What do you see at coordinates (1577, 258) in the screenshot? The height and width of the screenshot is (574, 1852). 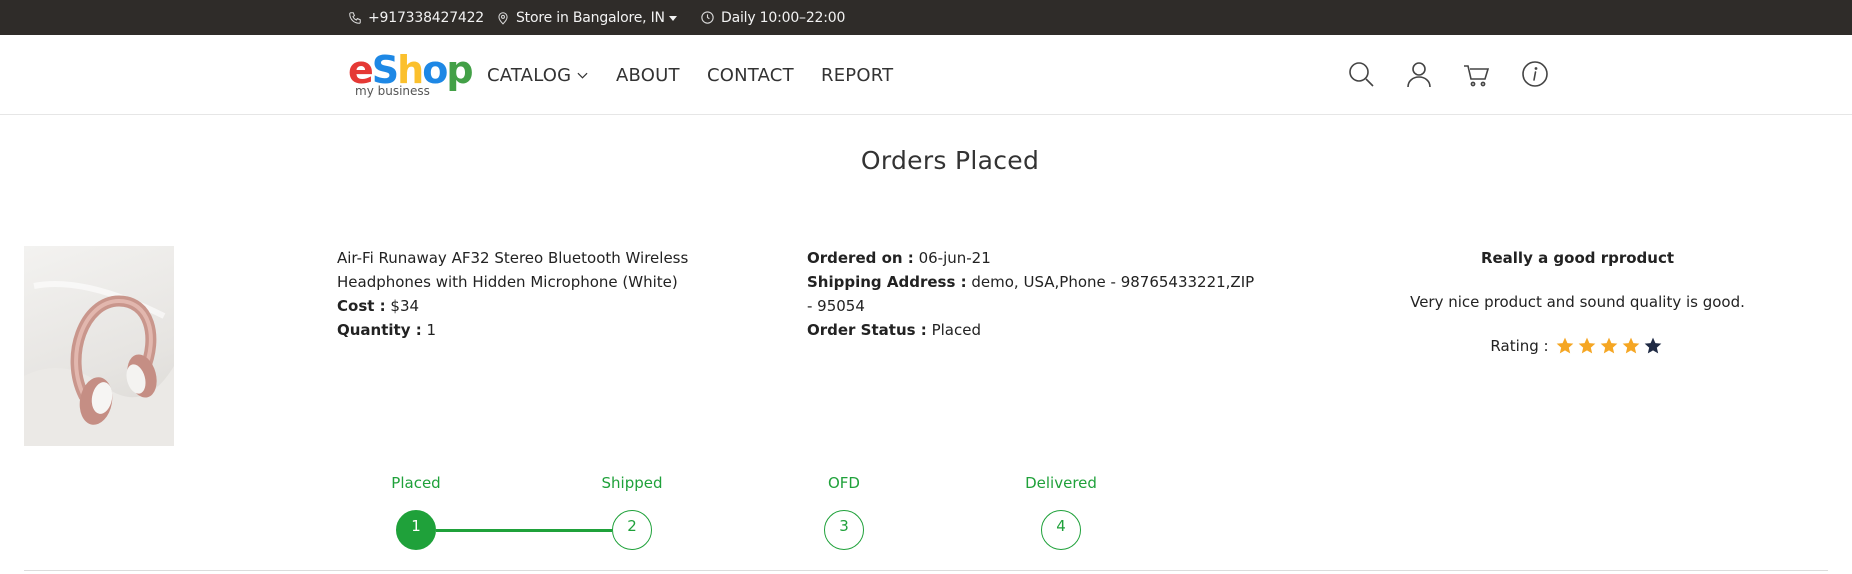 I see `review-title: Really a good rproduct` at bounding box center [1577, 258].